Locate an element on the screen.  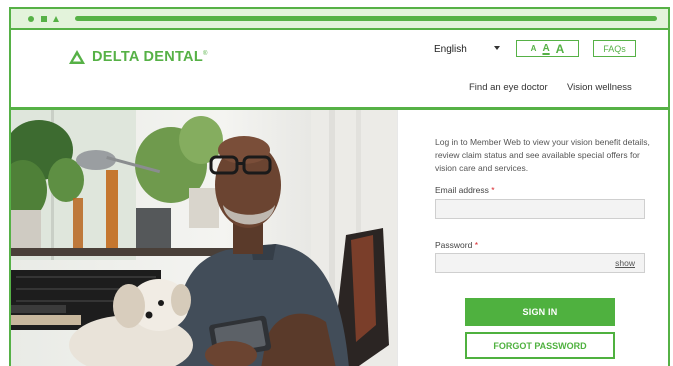
text-size-small: A is located at coordinates (534, 48).